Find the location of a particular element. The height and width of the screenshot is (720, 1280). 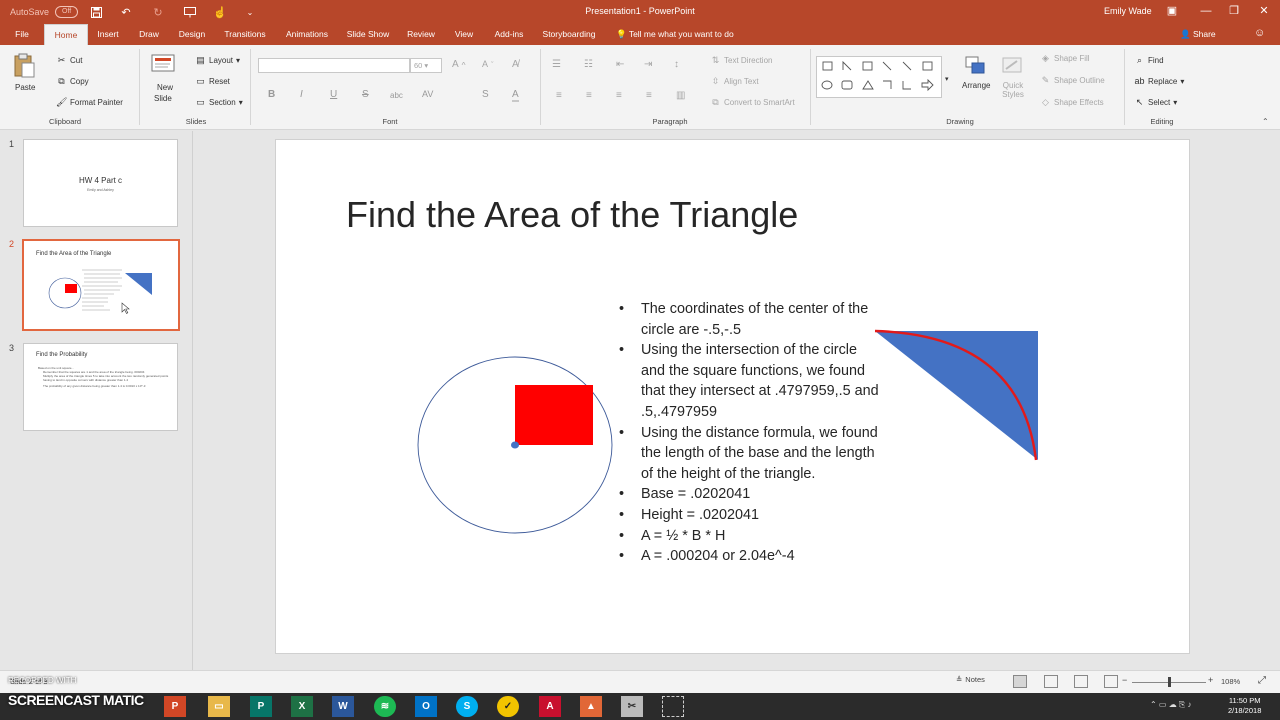

center-point-shape is located at coordinates (515, 445).